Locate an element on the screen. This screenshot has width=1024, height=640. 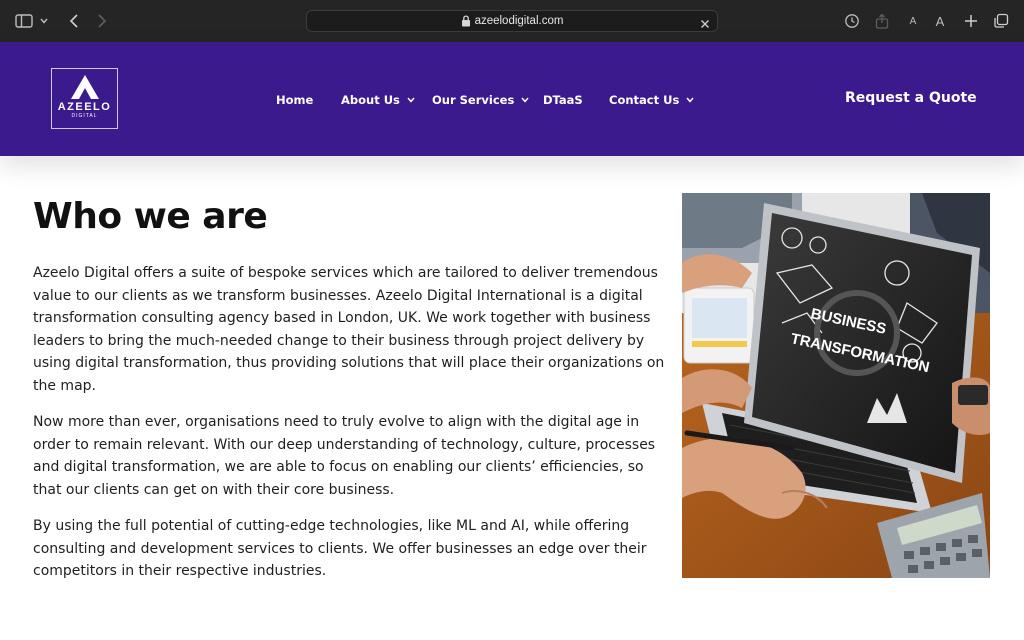
tab-group-chevron-icon is located at coordinates (44, 21).